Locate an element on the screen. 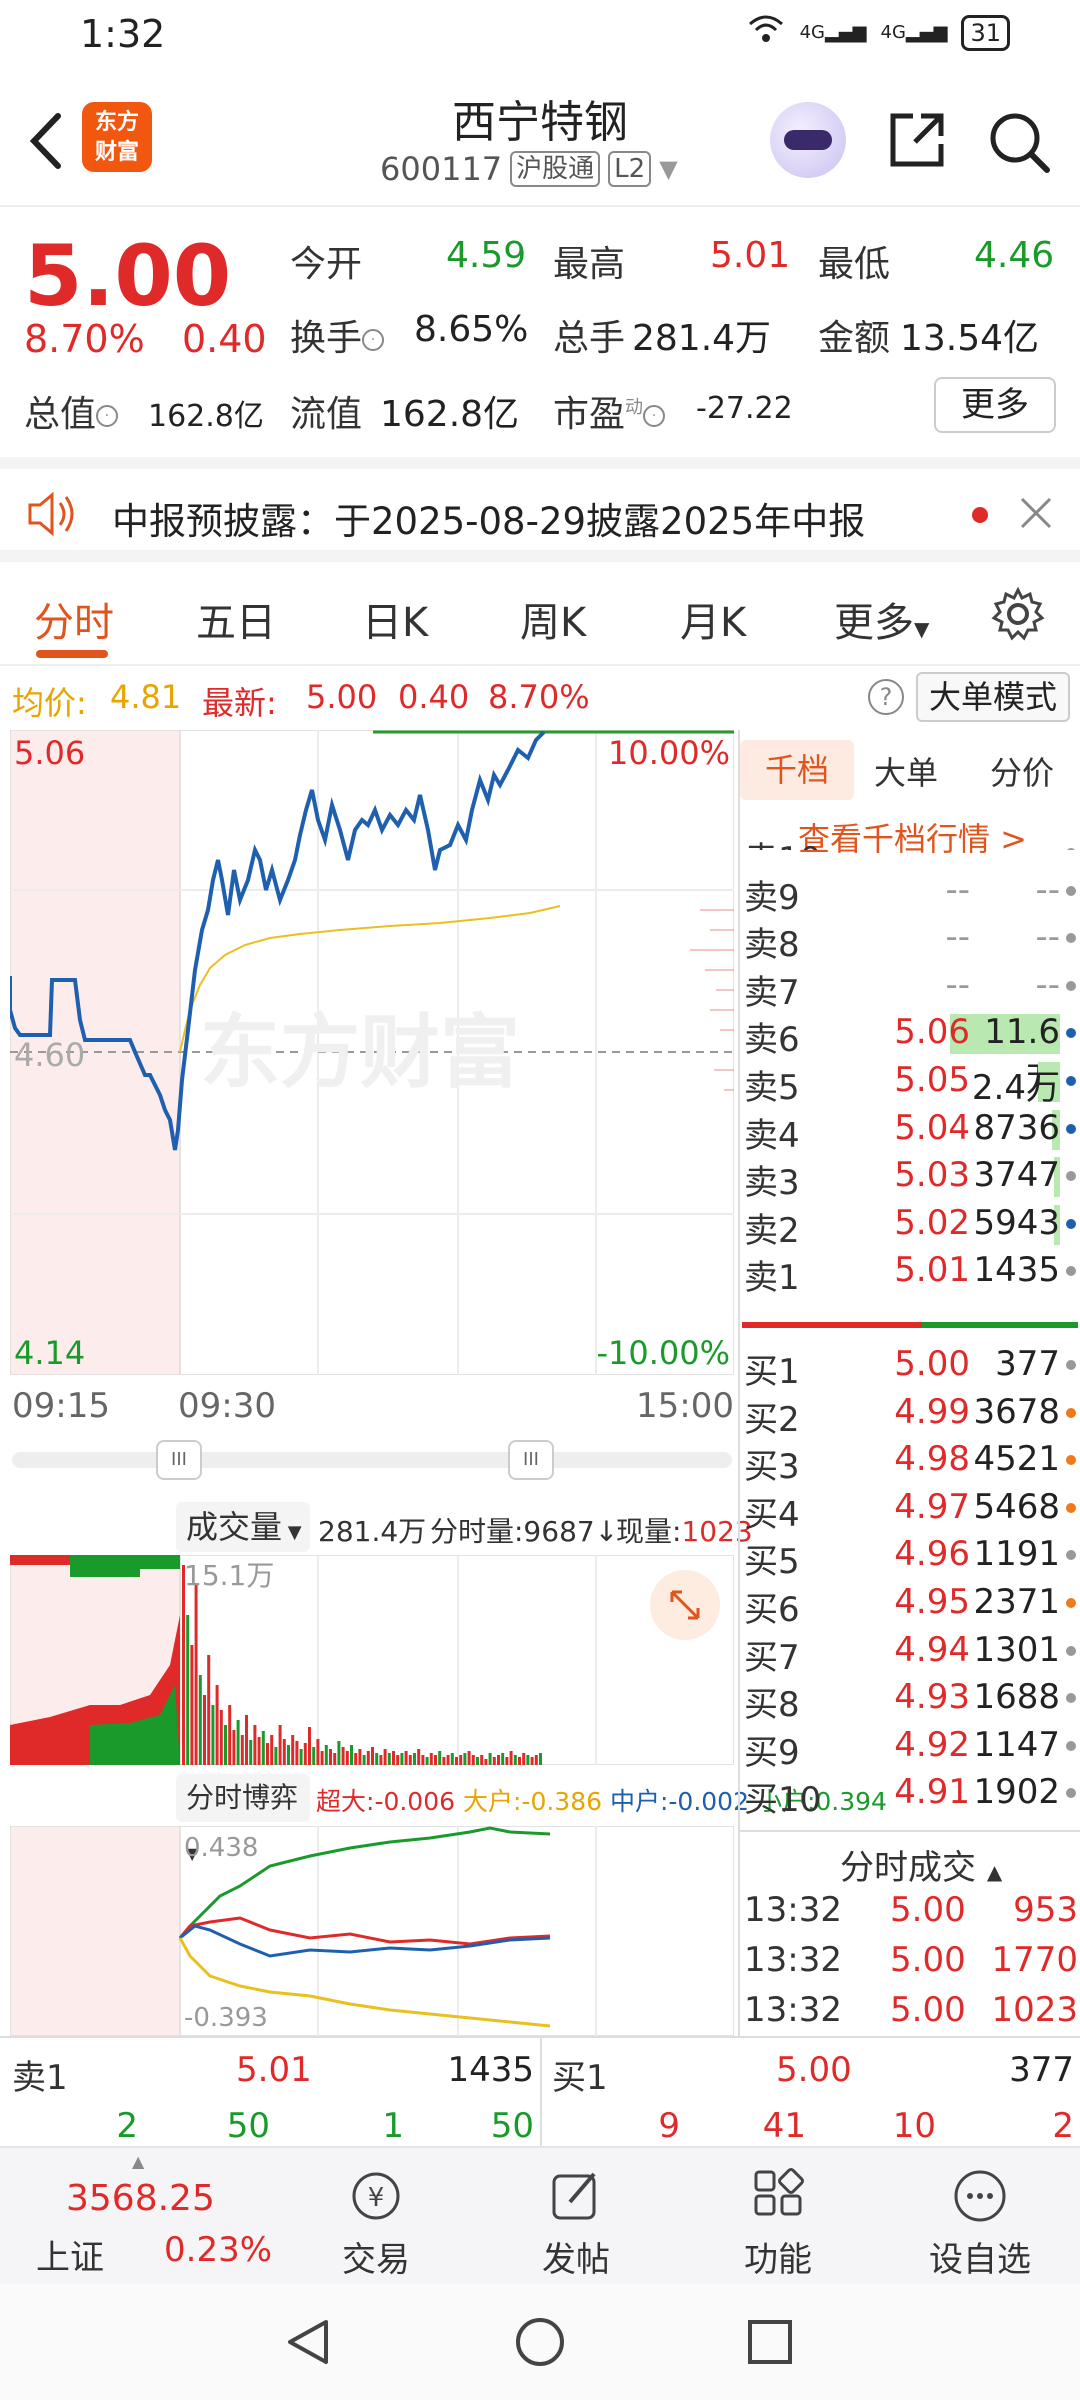  index-value: 3568.25 is located at coordinates (140, 2198).